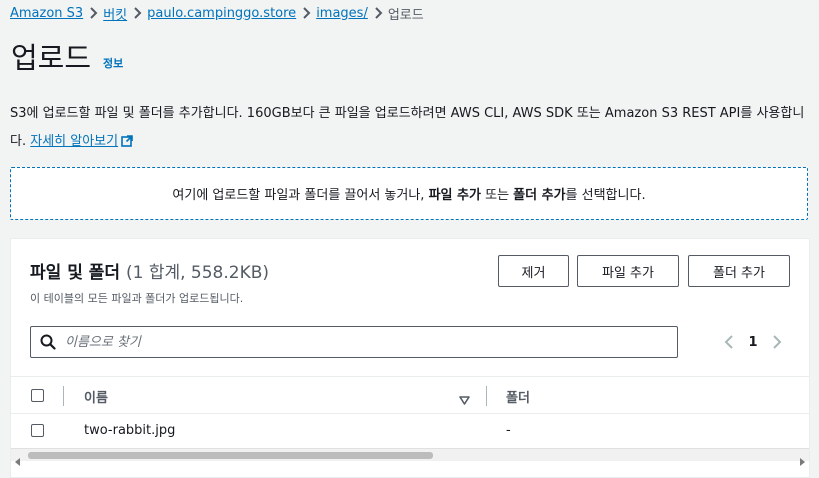  I want to click on column-header-folder: 폴더, so click(518, 398).